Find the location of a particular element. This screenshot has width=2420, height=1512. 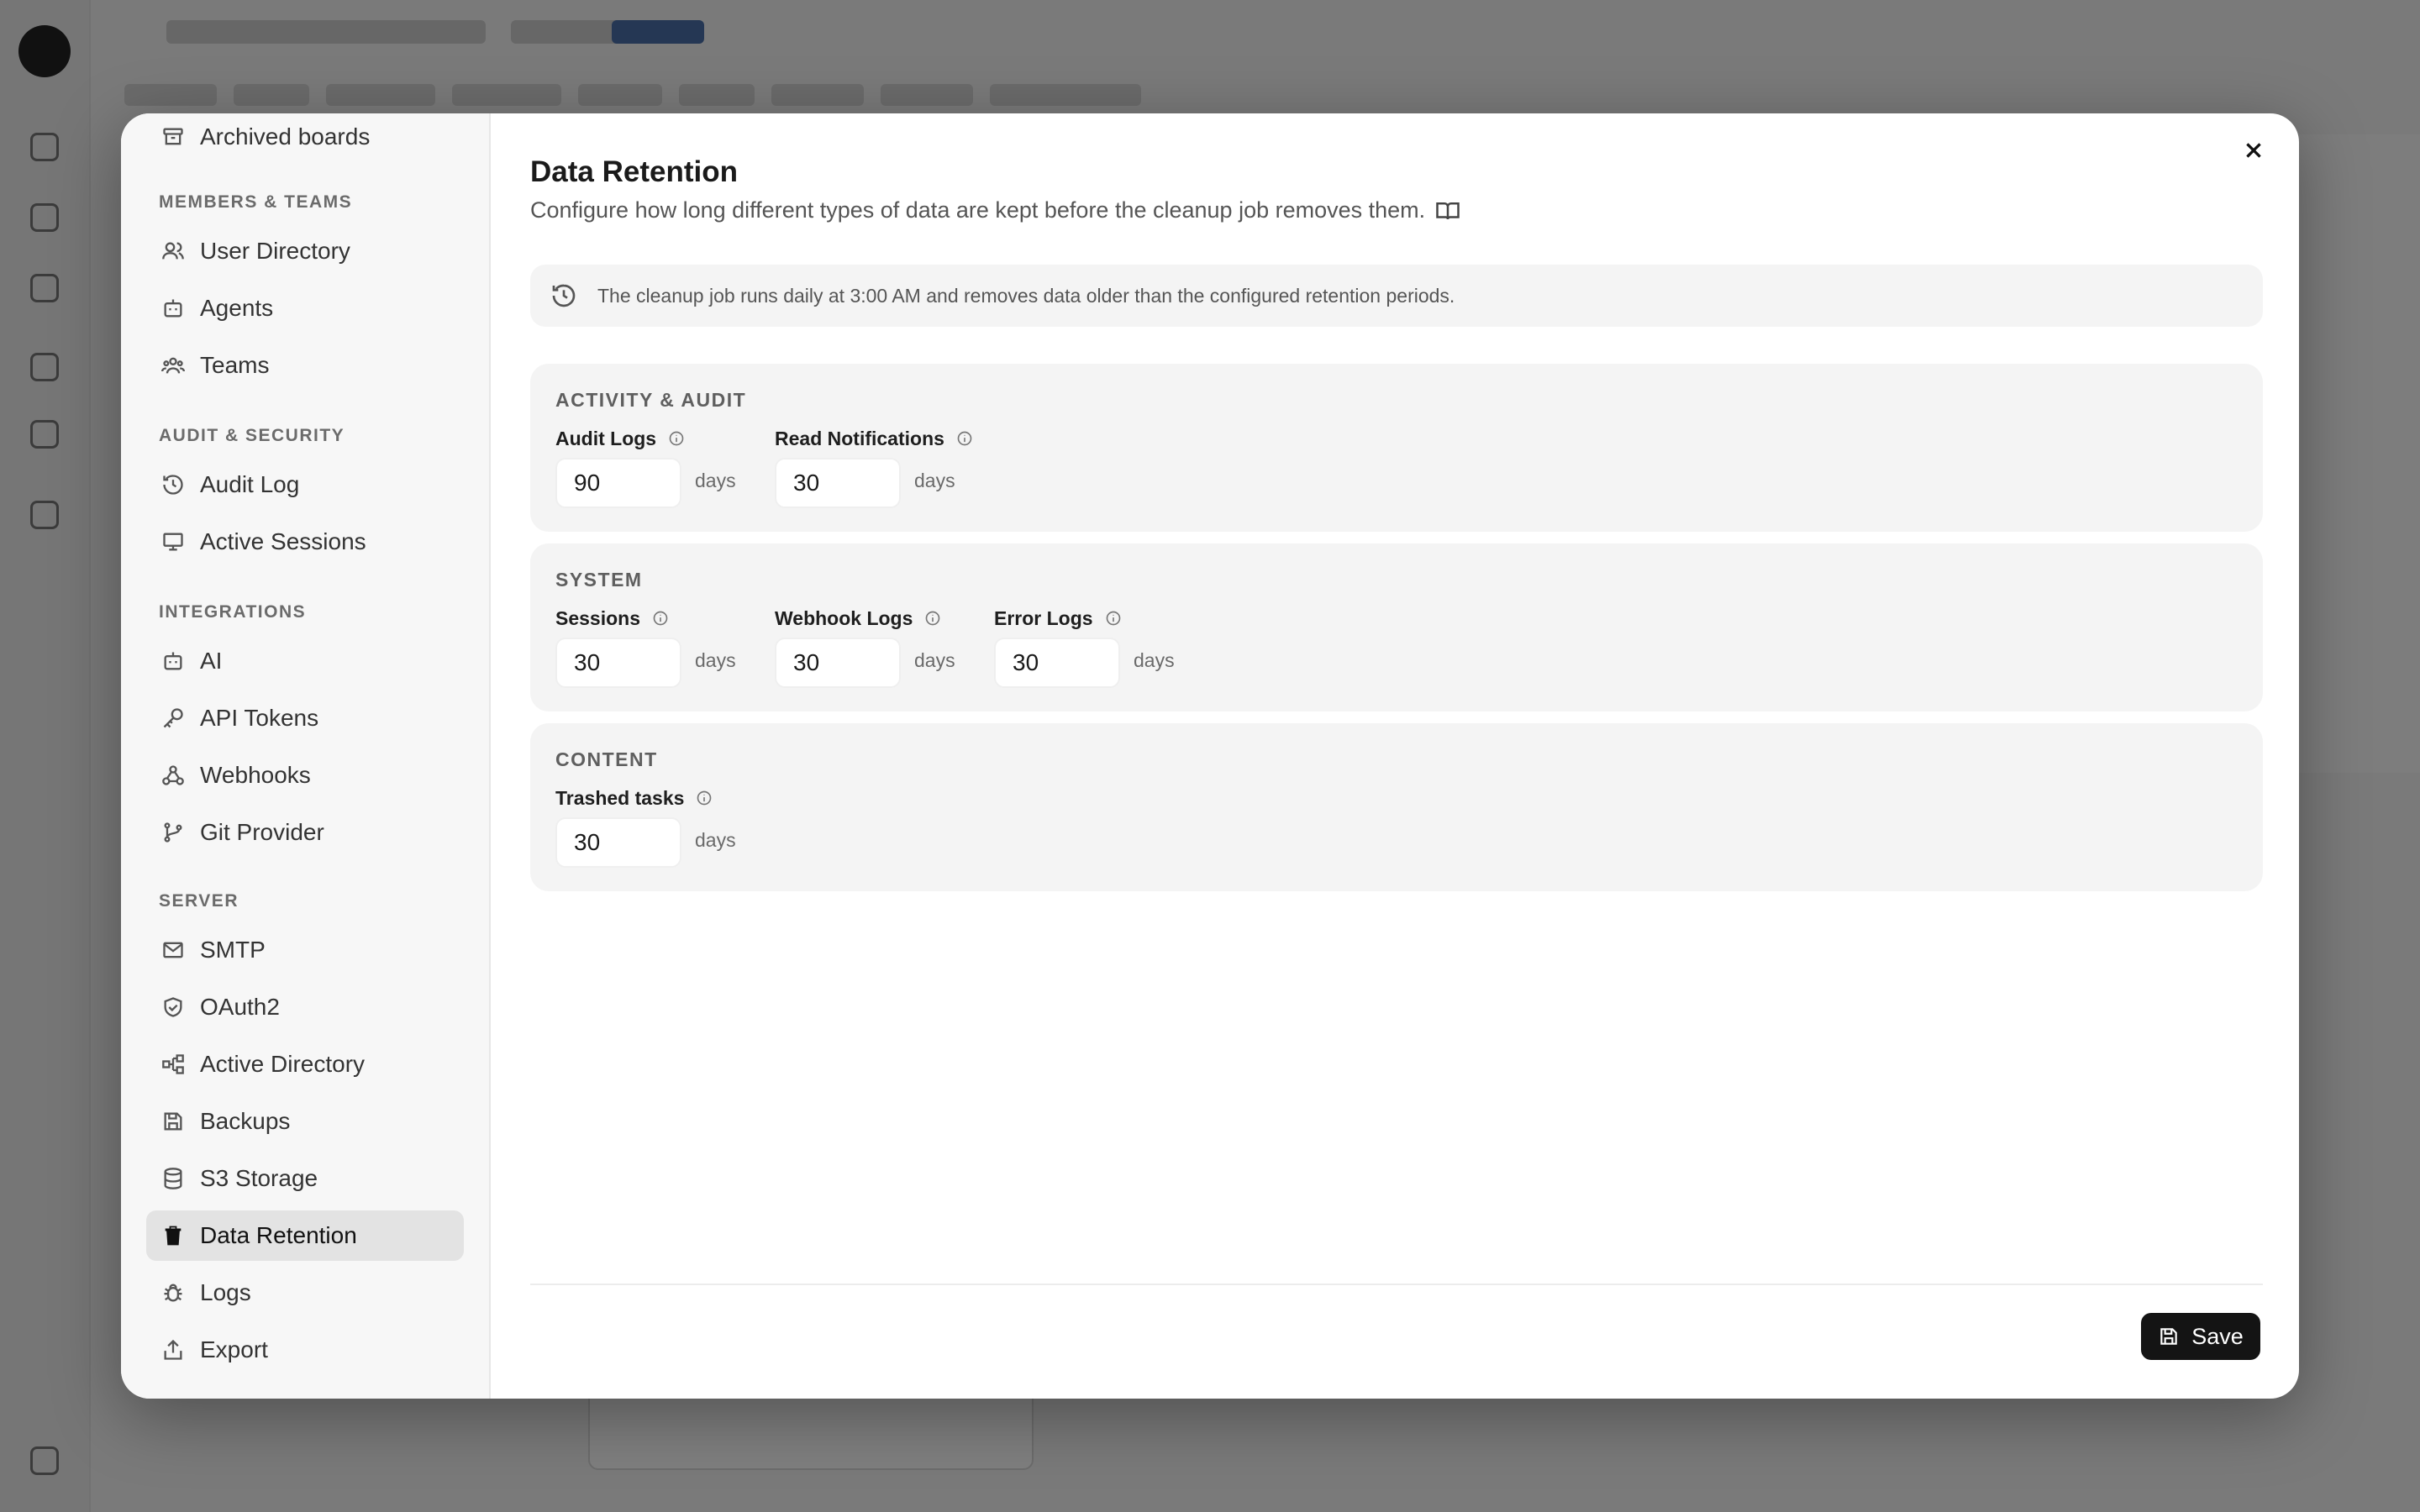

field-label-text: Trashed tasks is located at coordinates (620, 797).